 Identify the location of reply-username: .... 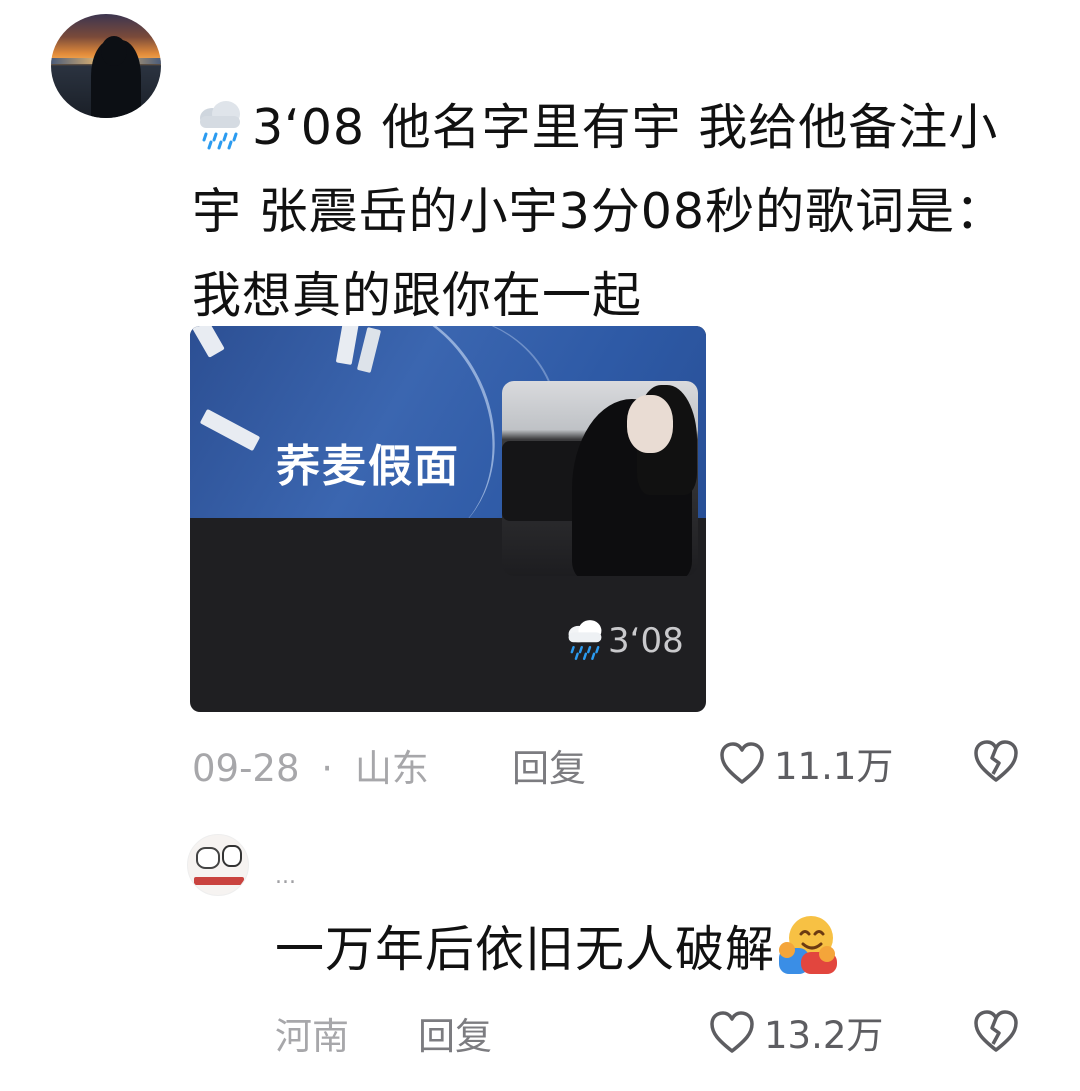
(285, 876).